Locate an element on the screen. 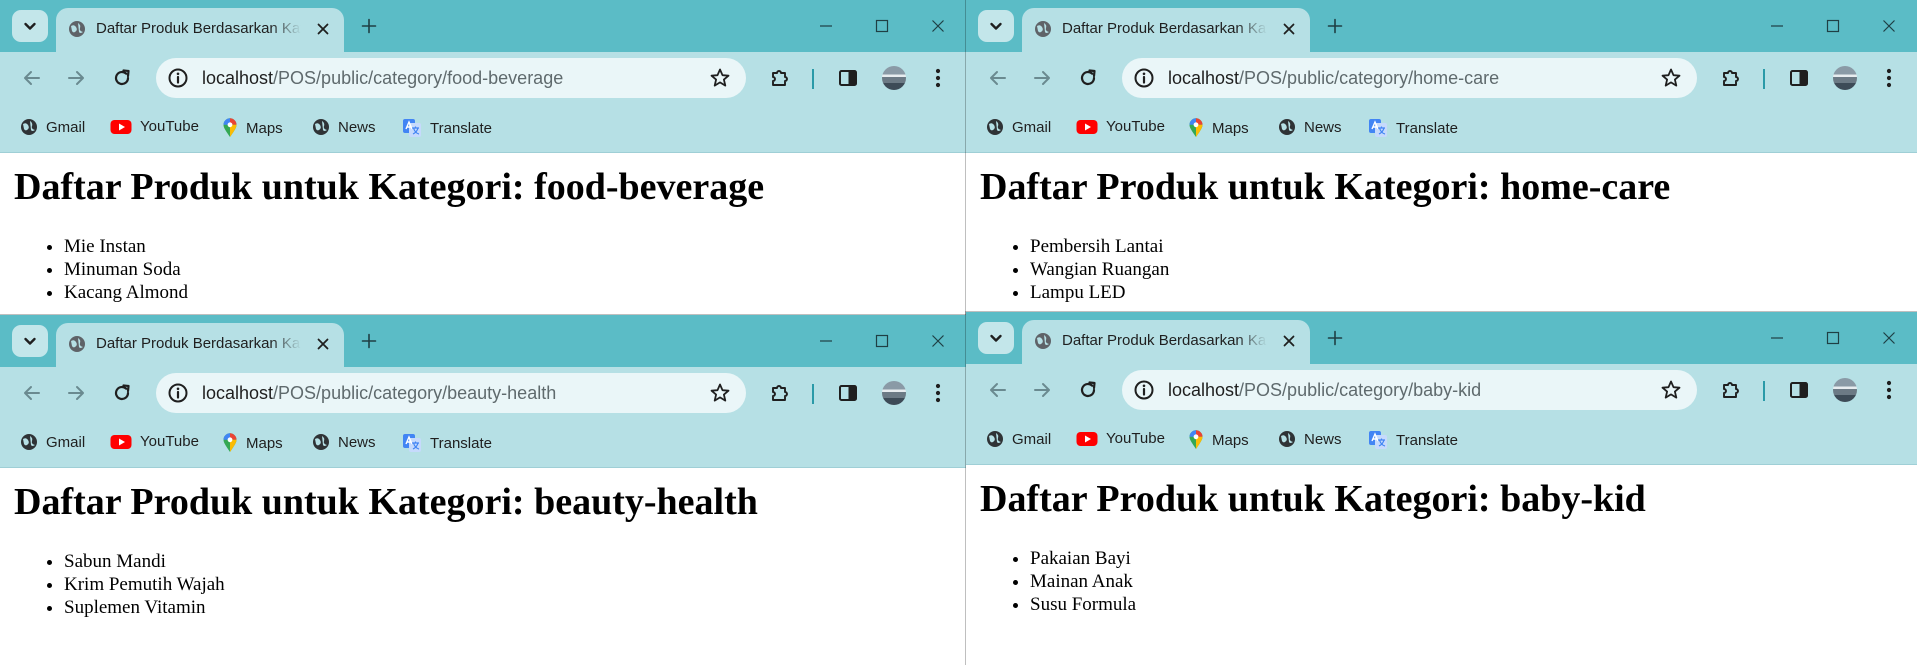  youtube-icon is located at coordinates (1087, 438).